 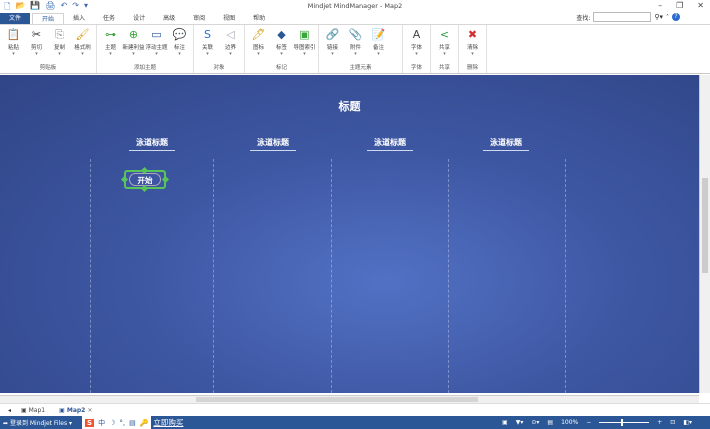 I want to click on tab-7: 视图, so click(x=229, y=18).